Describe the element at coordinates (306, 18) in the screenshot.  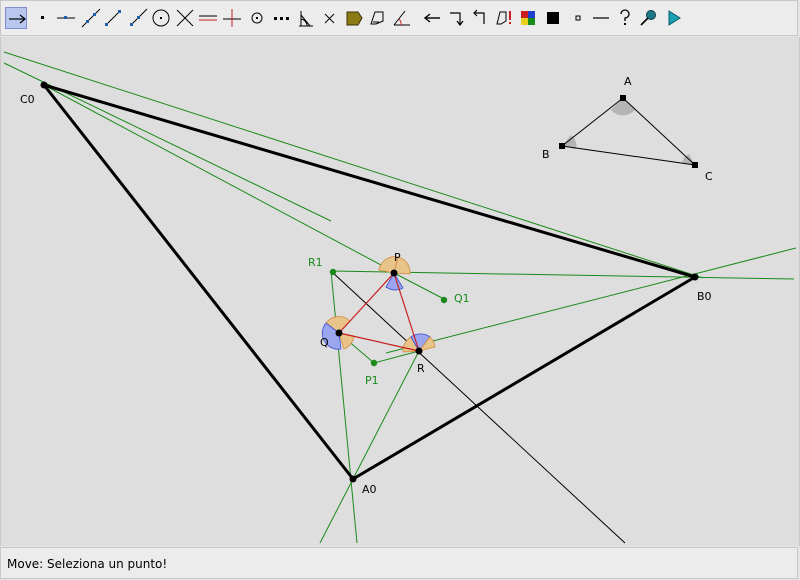
I see `tool-compass-button` at that location.